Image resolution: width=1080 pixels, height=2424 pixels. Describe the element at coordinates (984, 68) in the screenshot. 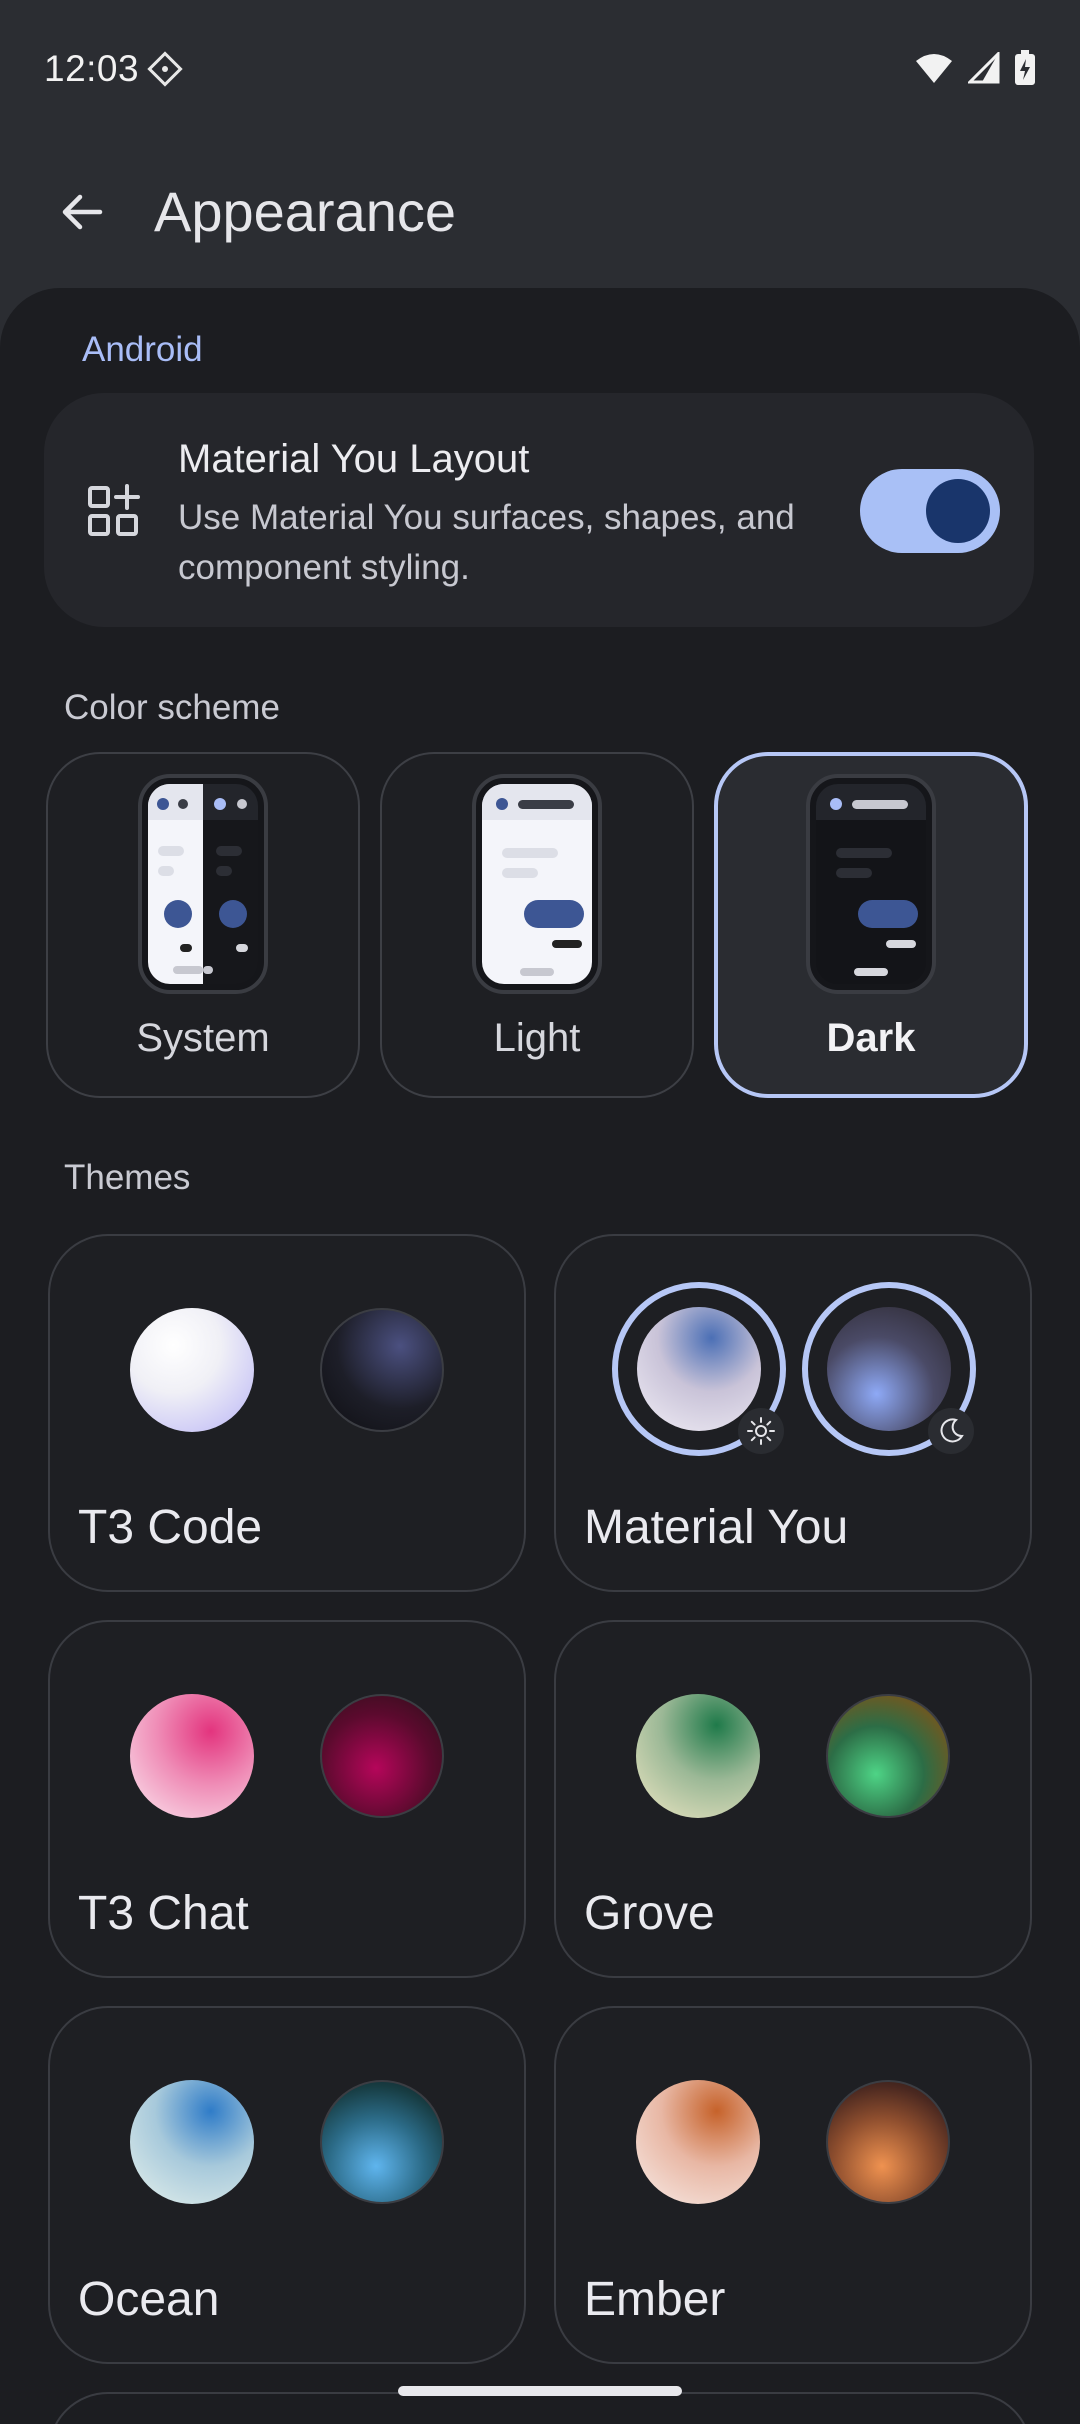

I see `signal-icon` at that location.